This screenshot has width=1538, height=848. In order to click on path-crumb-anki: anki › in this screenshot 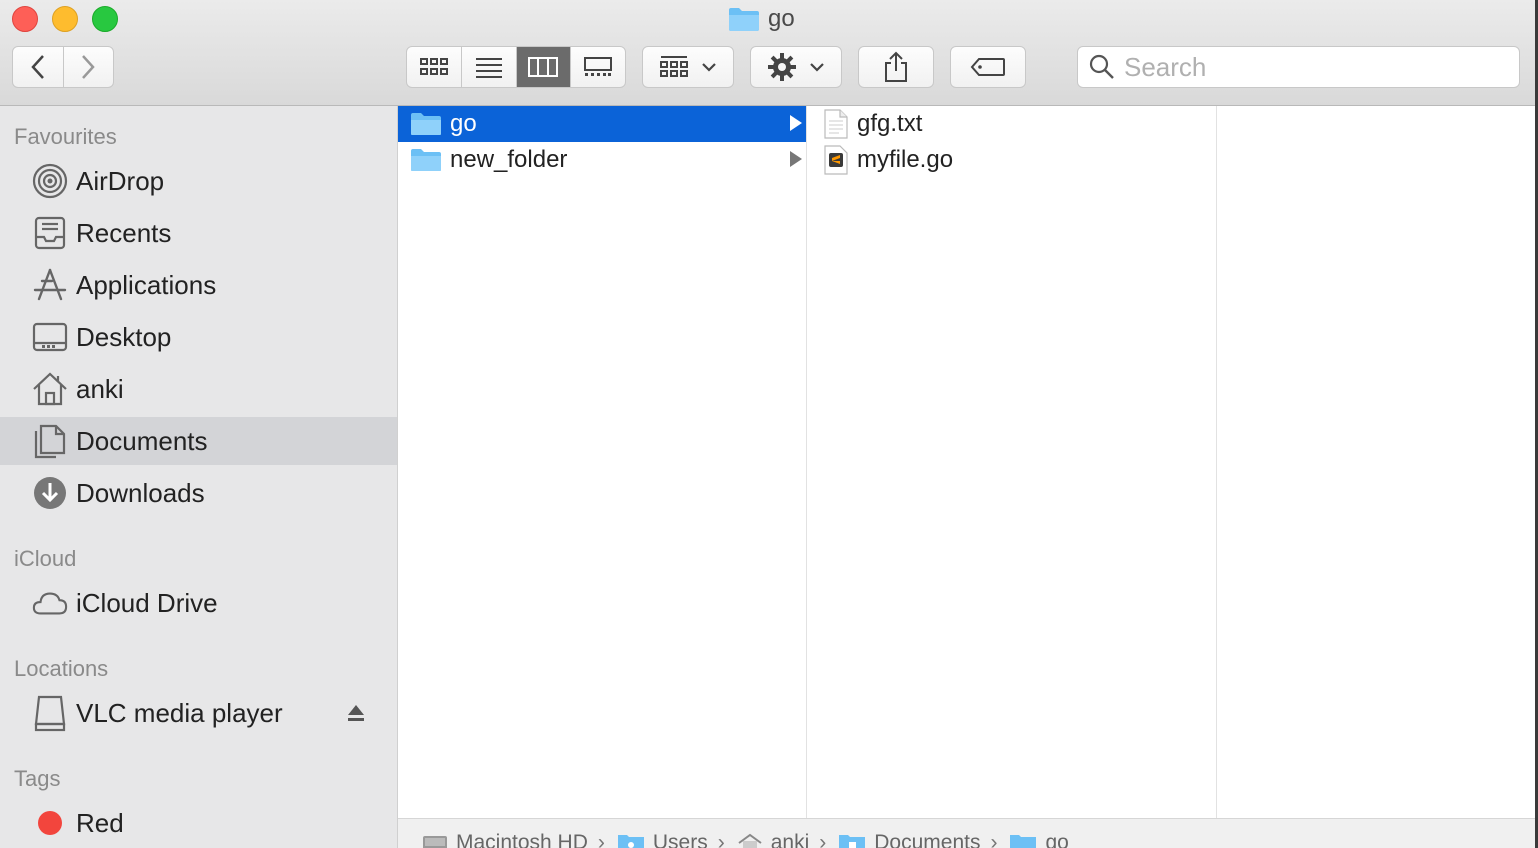, I will do `click(782, 839)`.